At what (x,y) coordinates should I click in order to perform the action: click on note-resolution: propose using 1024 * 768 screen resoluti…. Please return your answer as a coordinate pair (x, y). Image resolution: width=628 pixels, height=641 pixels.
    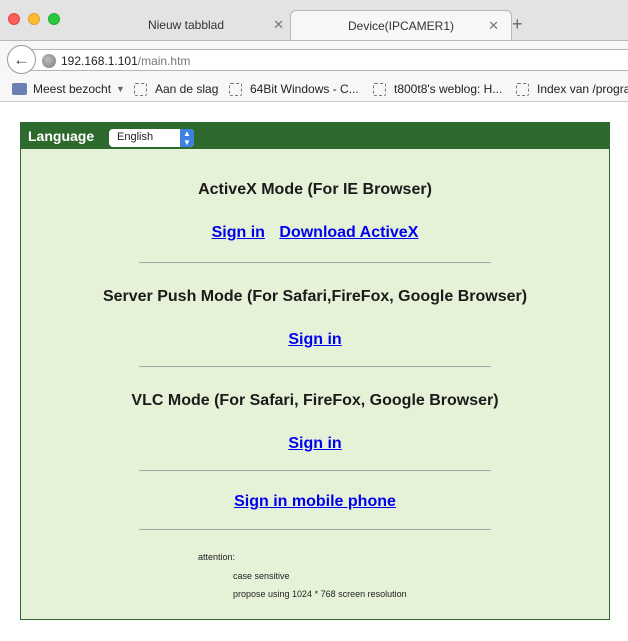
    Looking at the image, I should click on (320, 594).